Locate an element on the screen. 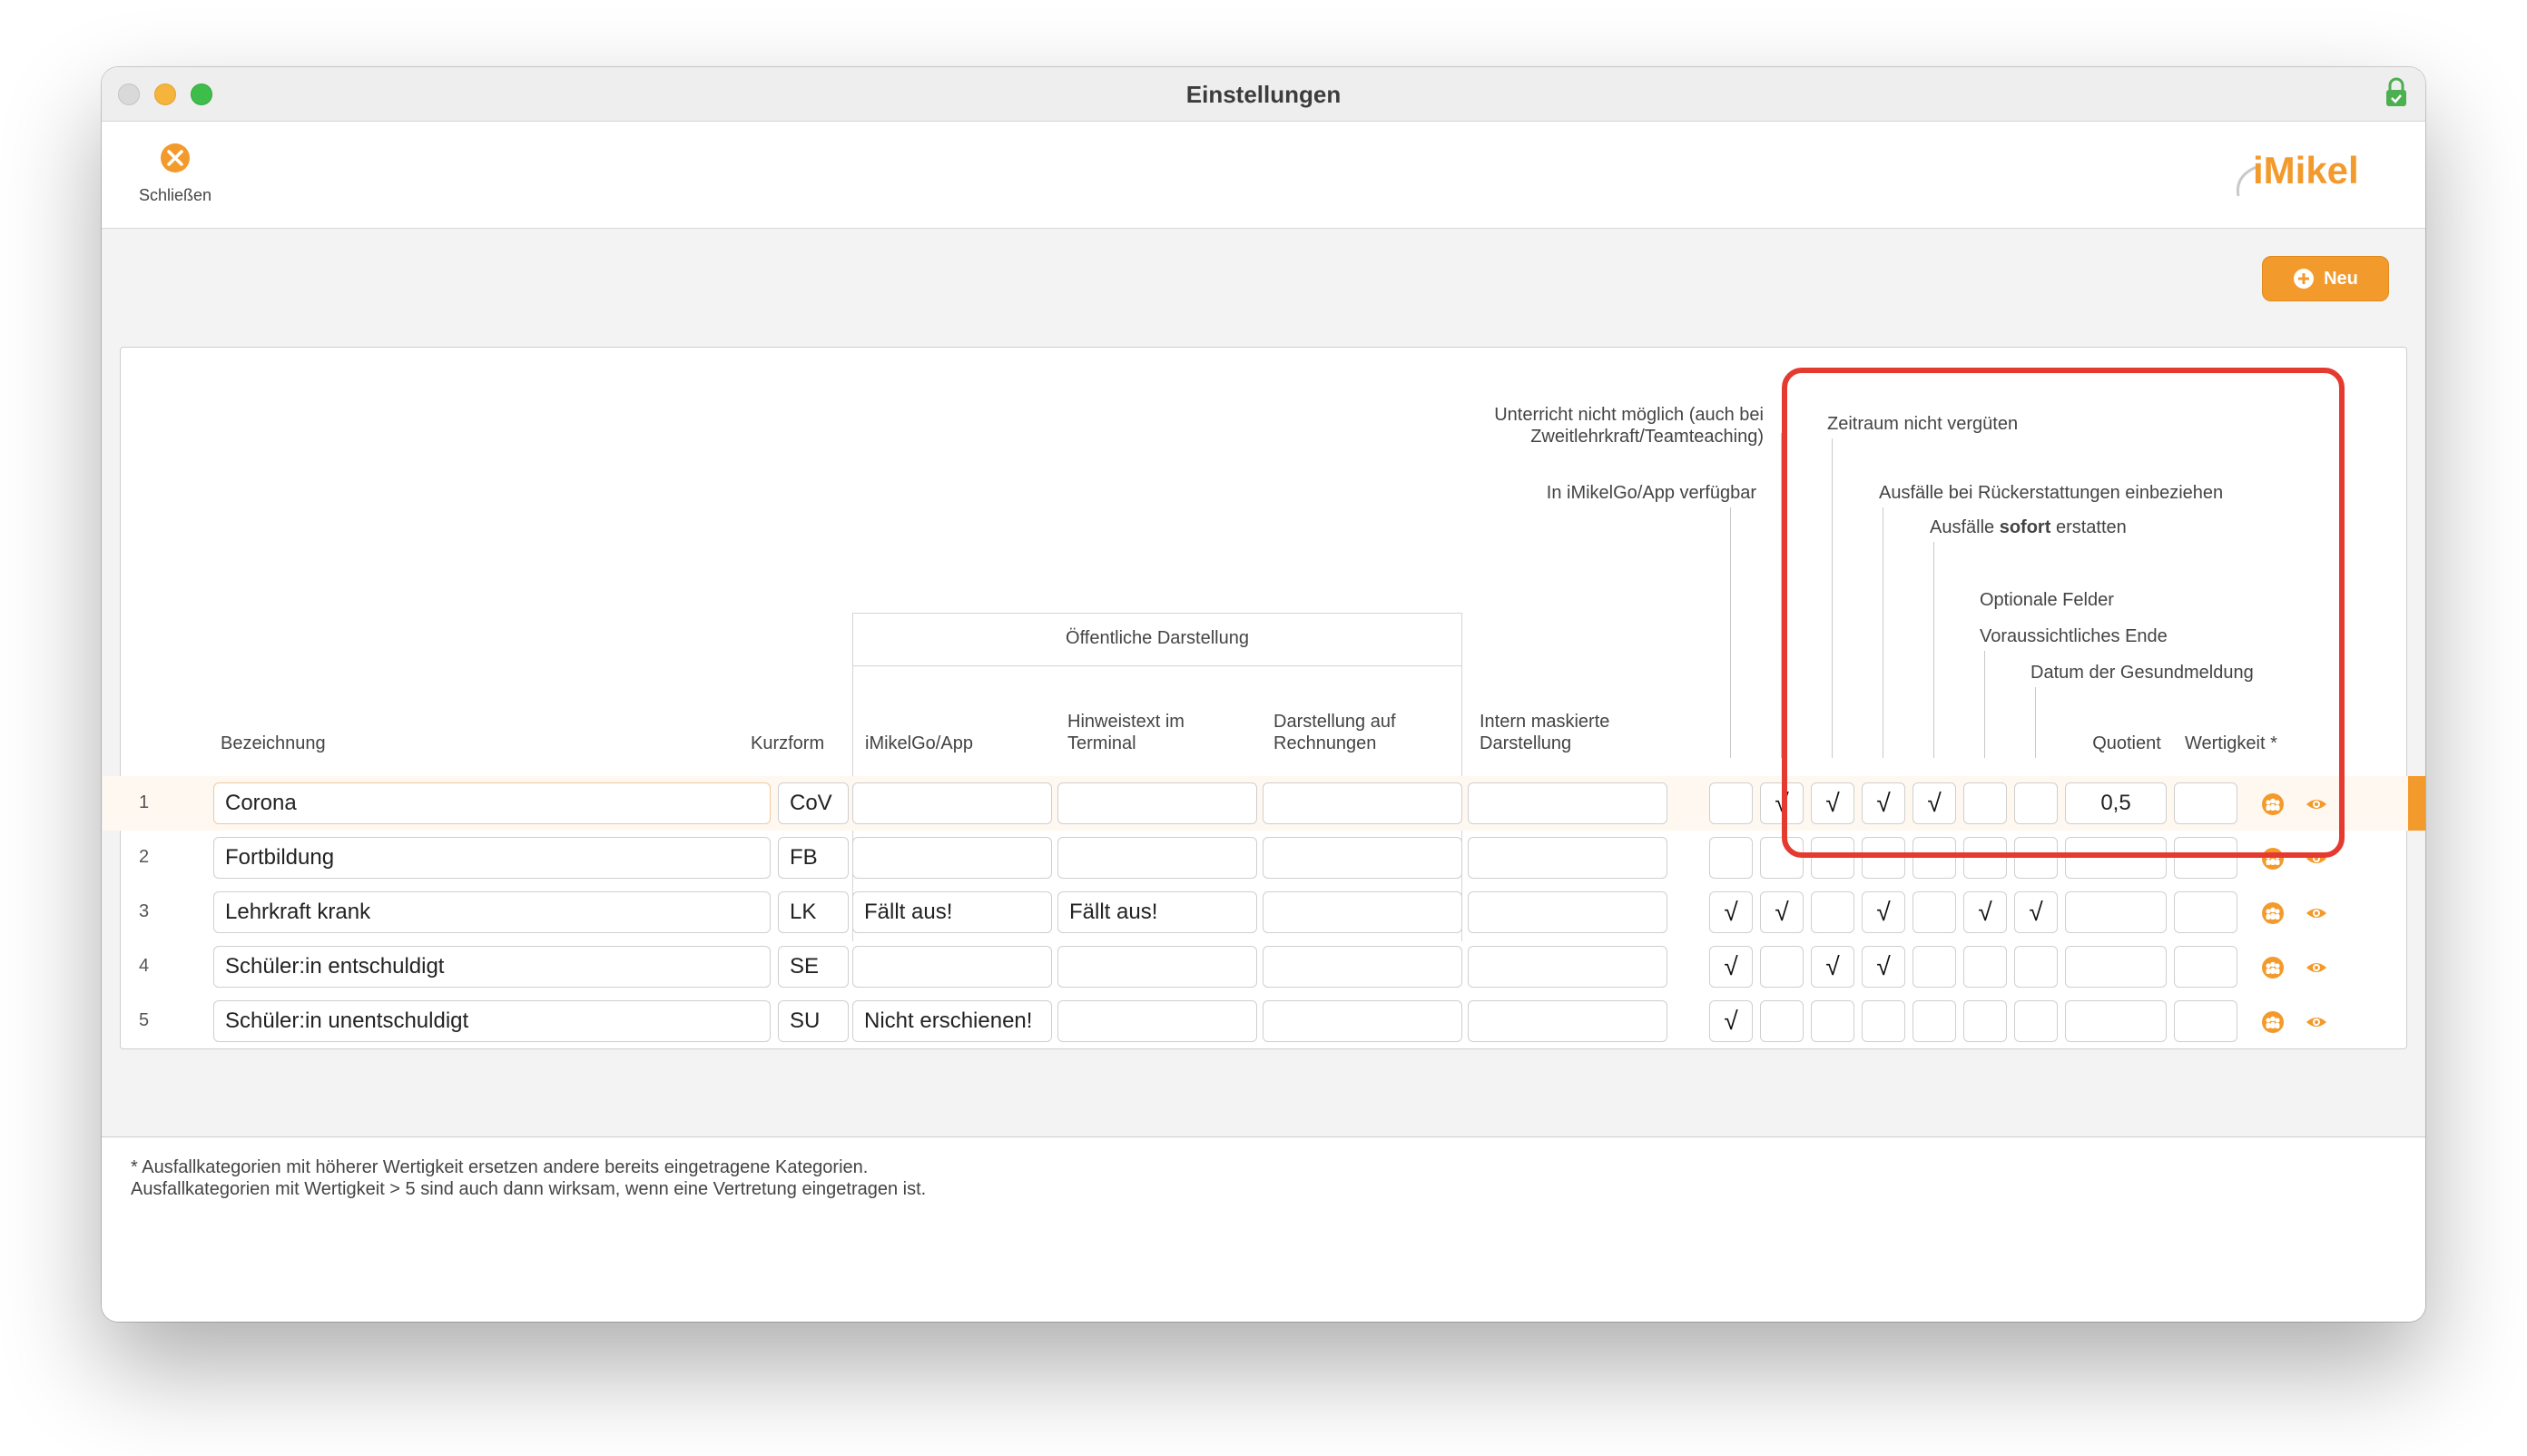 This screenshot has width=2527, height=1456. bezeichnung-field: Fortbildung is located at coordinates (492, 858).